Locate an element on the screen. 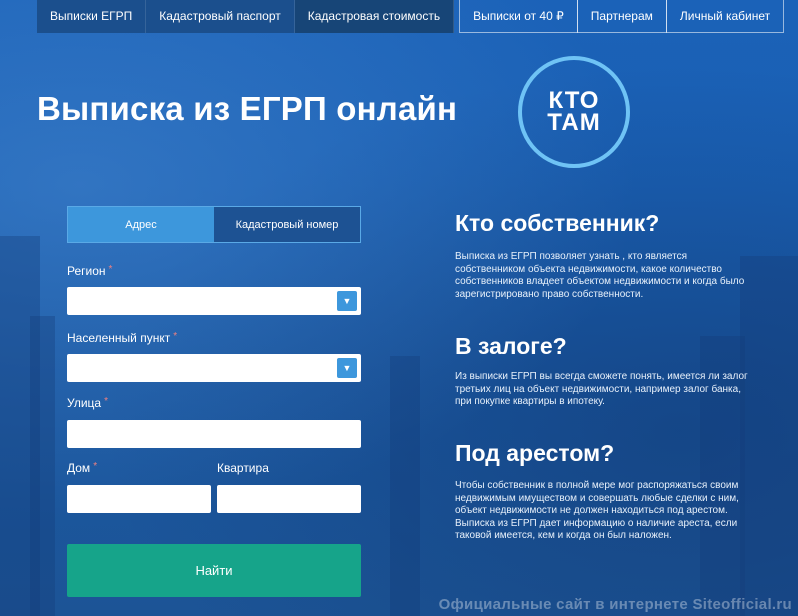 Image resolution: width=798 pixels, height=616 pixels. nav-group-account: Выписки от 40 ₽ Партнерам Личный кабинет is located at coordinates (622, 16).